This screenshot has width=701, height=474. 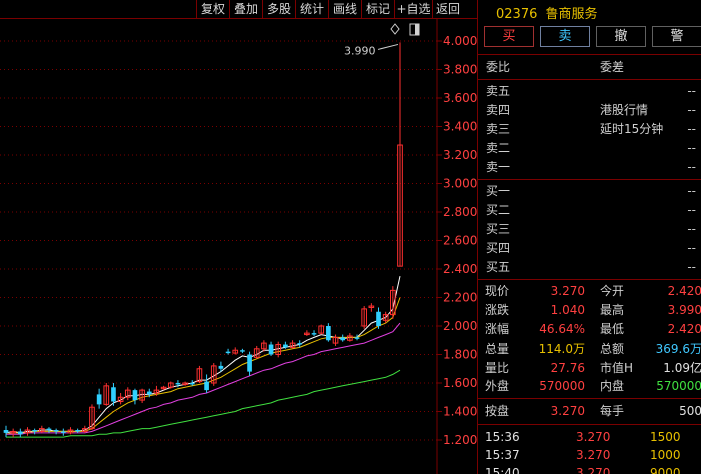 I want to click on sell-button: 卖, so click(x=565, y=36).